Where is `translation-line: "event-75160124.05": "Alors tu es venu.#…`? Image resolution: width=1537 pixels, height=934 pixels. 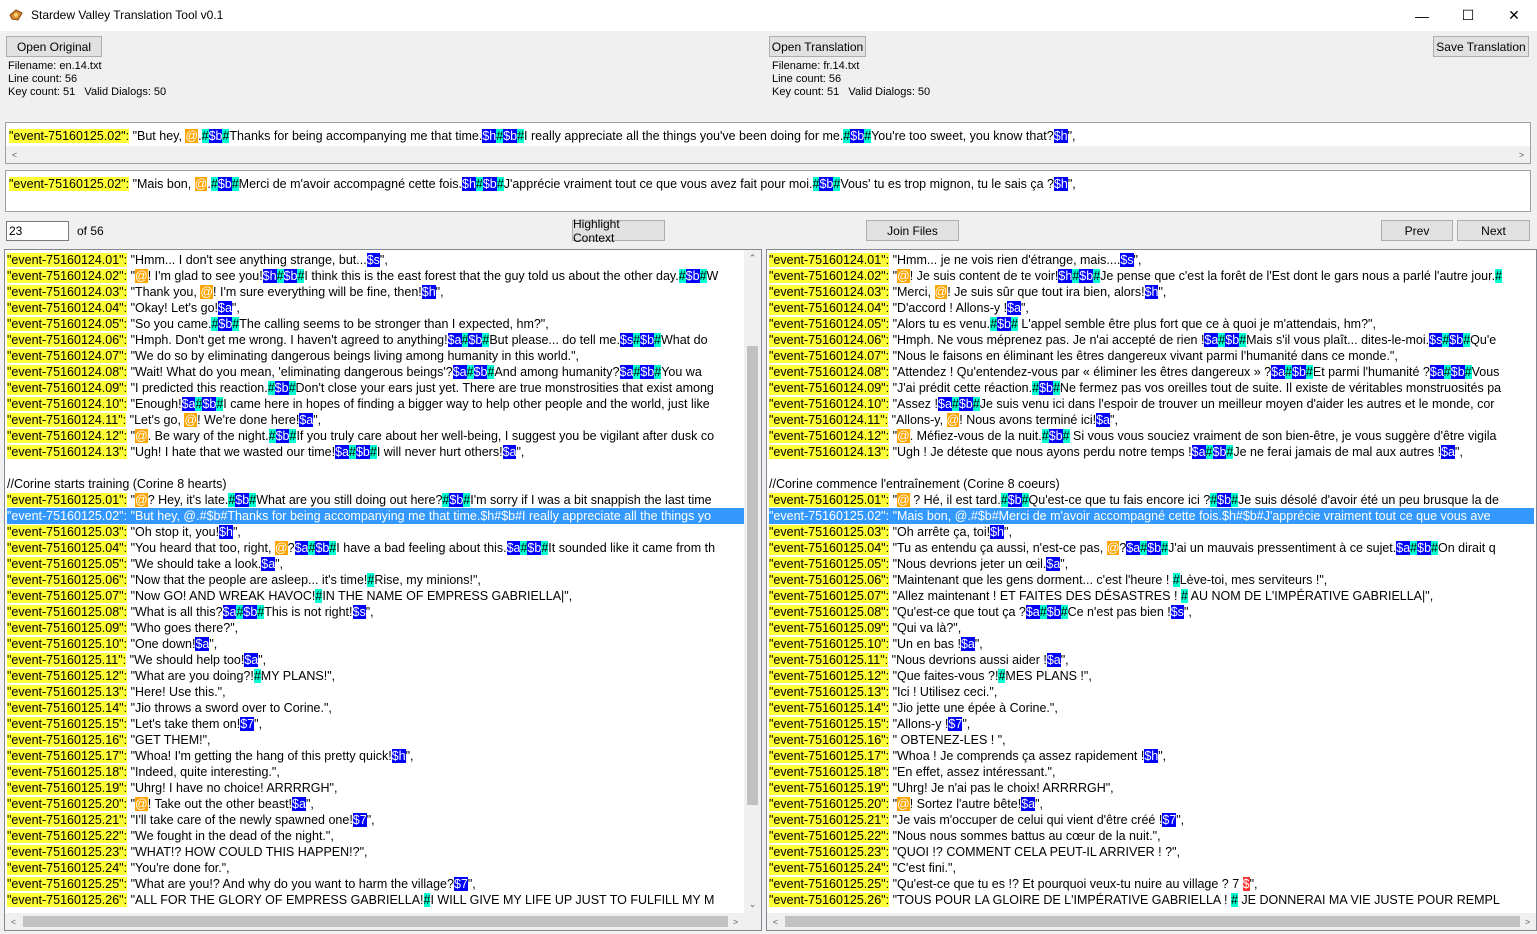
translation-line: "event-75160124.05": "Alors tu es venu.#… is located at coordinates (1151, 324).